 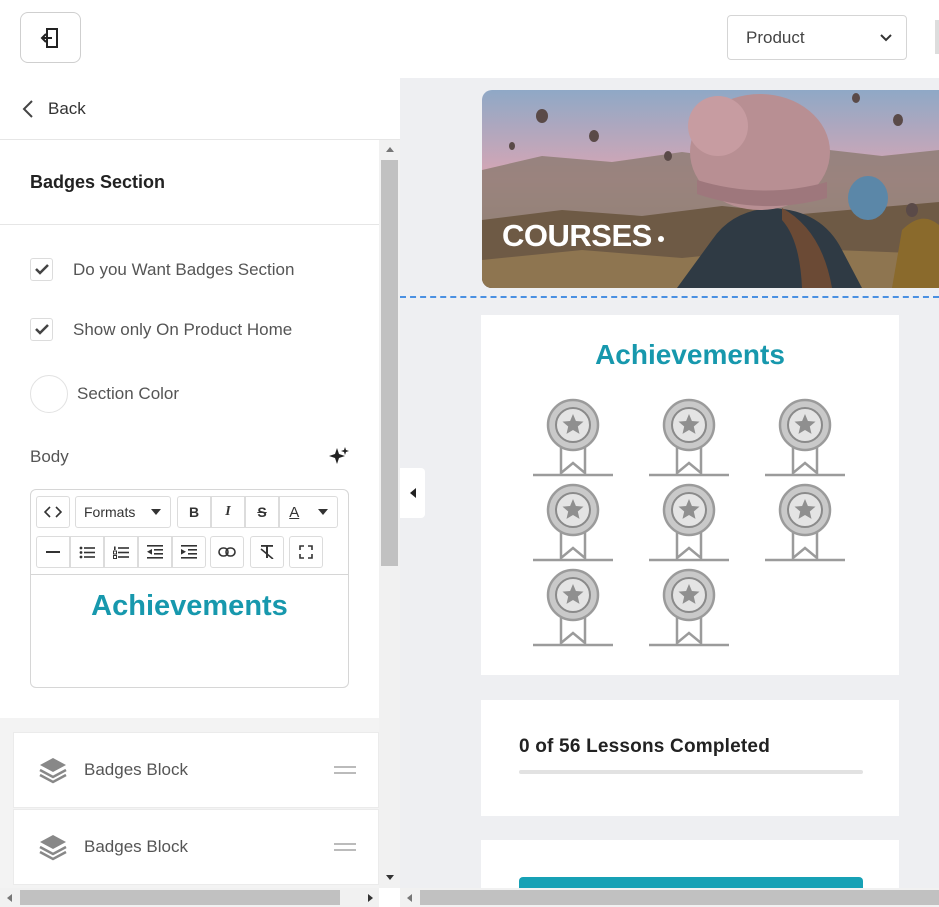 I want to click on link-button, so click(x=227, y=552).